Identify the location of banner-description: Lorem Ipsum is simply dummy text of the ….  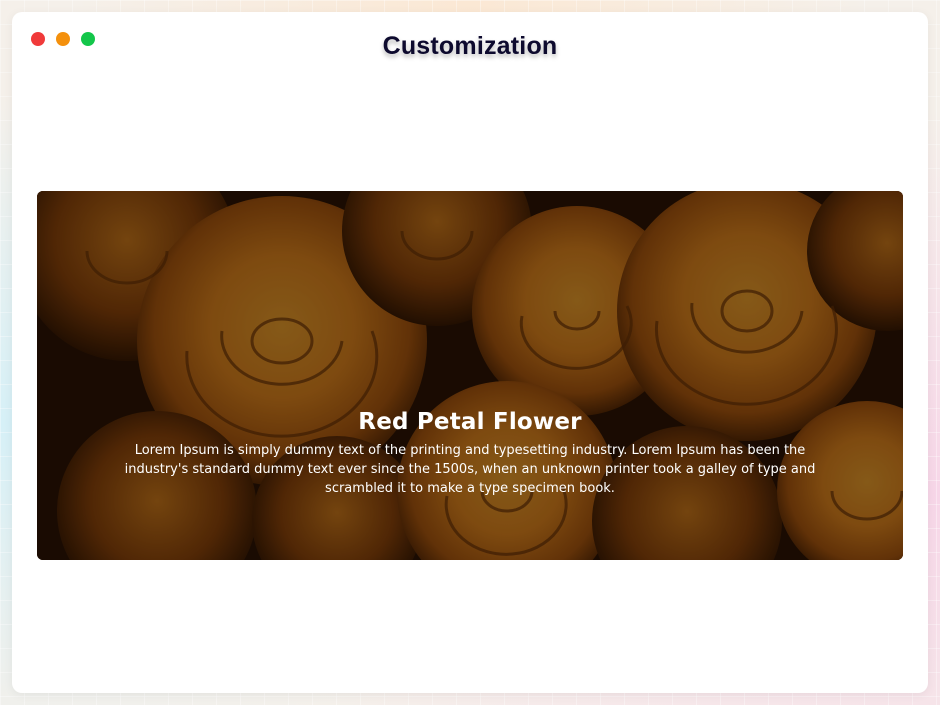
(470, 469).